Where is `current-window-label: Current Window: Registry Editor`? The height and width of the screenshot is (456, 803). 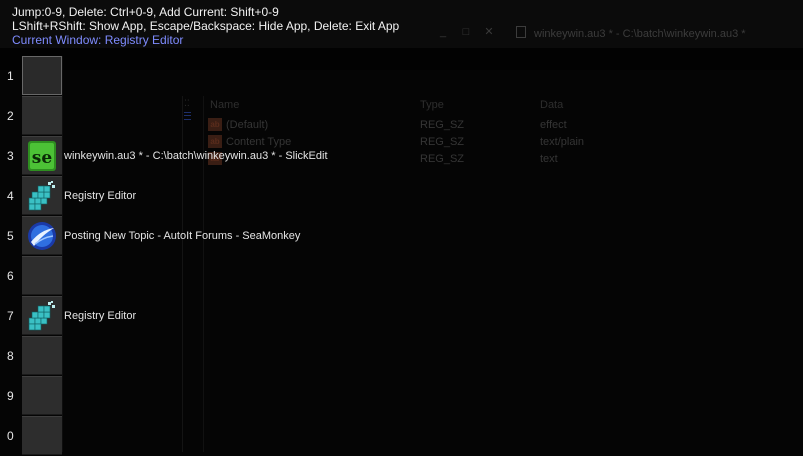
current-window-label: Current Window: Registry Editor is located at coordinates (98, 40).